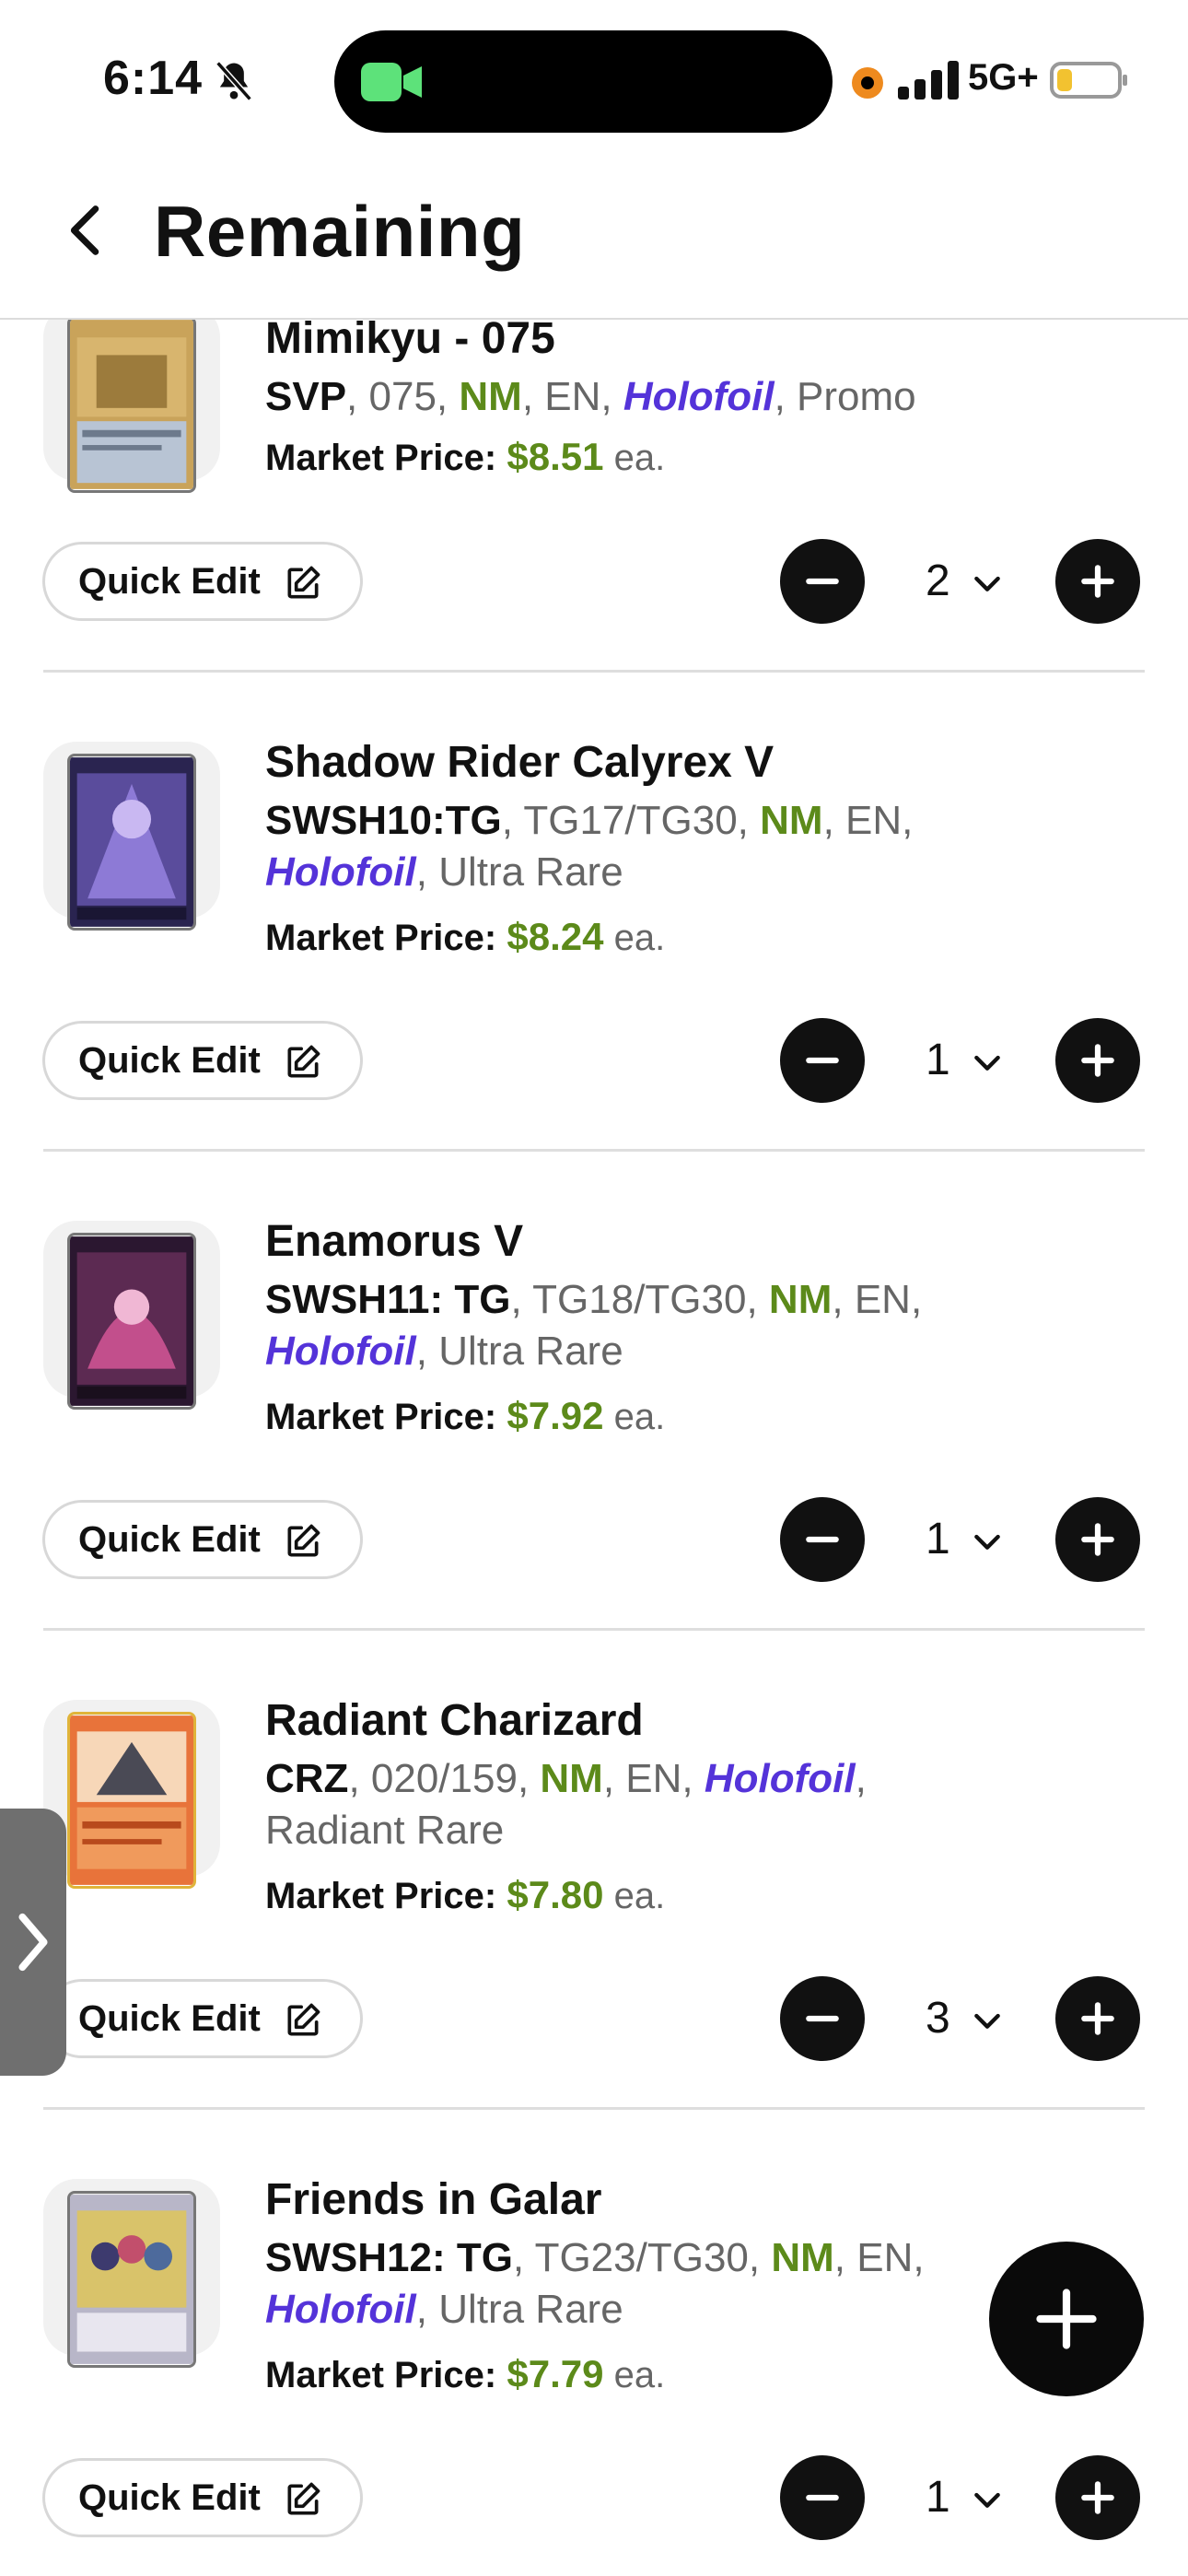 This screenshot has width=1188, height=2576. What do you see at coordinates (465, 937) in the screenshot?
I see `market-price: Market Price: $8.24 ea.` at bounding box center [465, 937].